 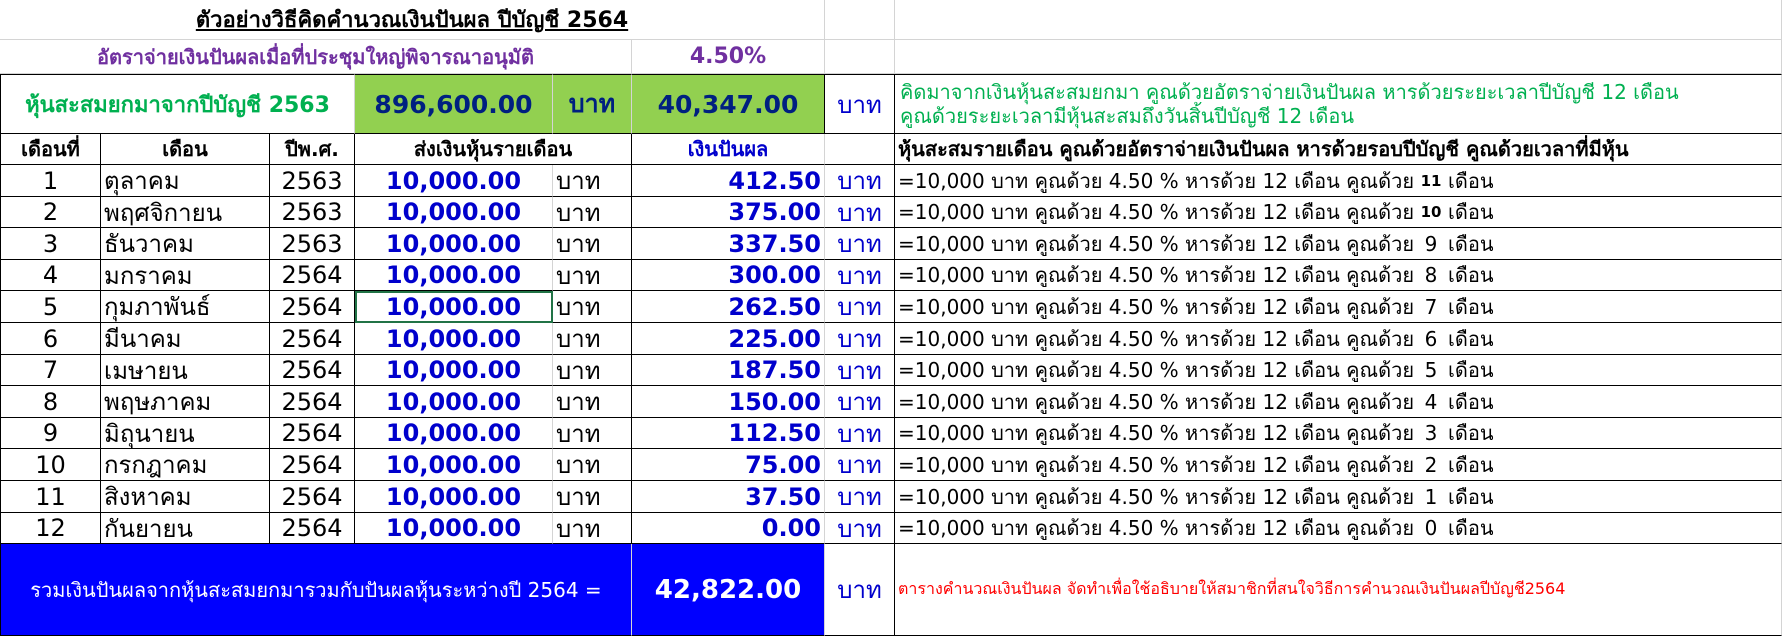 I want to click on row-month-no: 9, so click(x=50, y=433).